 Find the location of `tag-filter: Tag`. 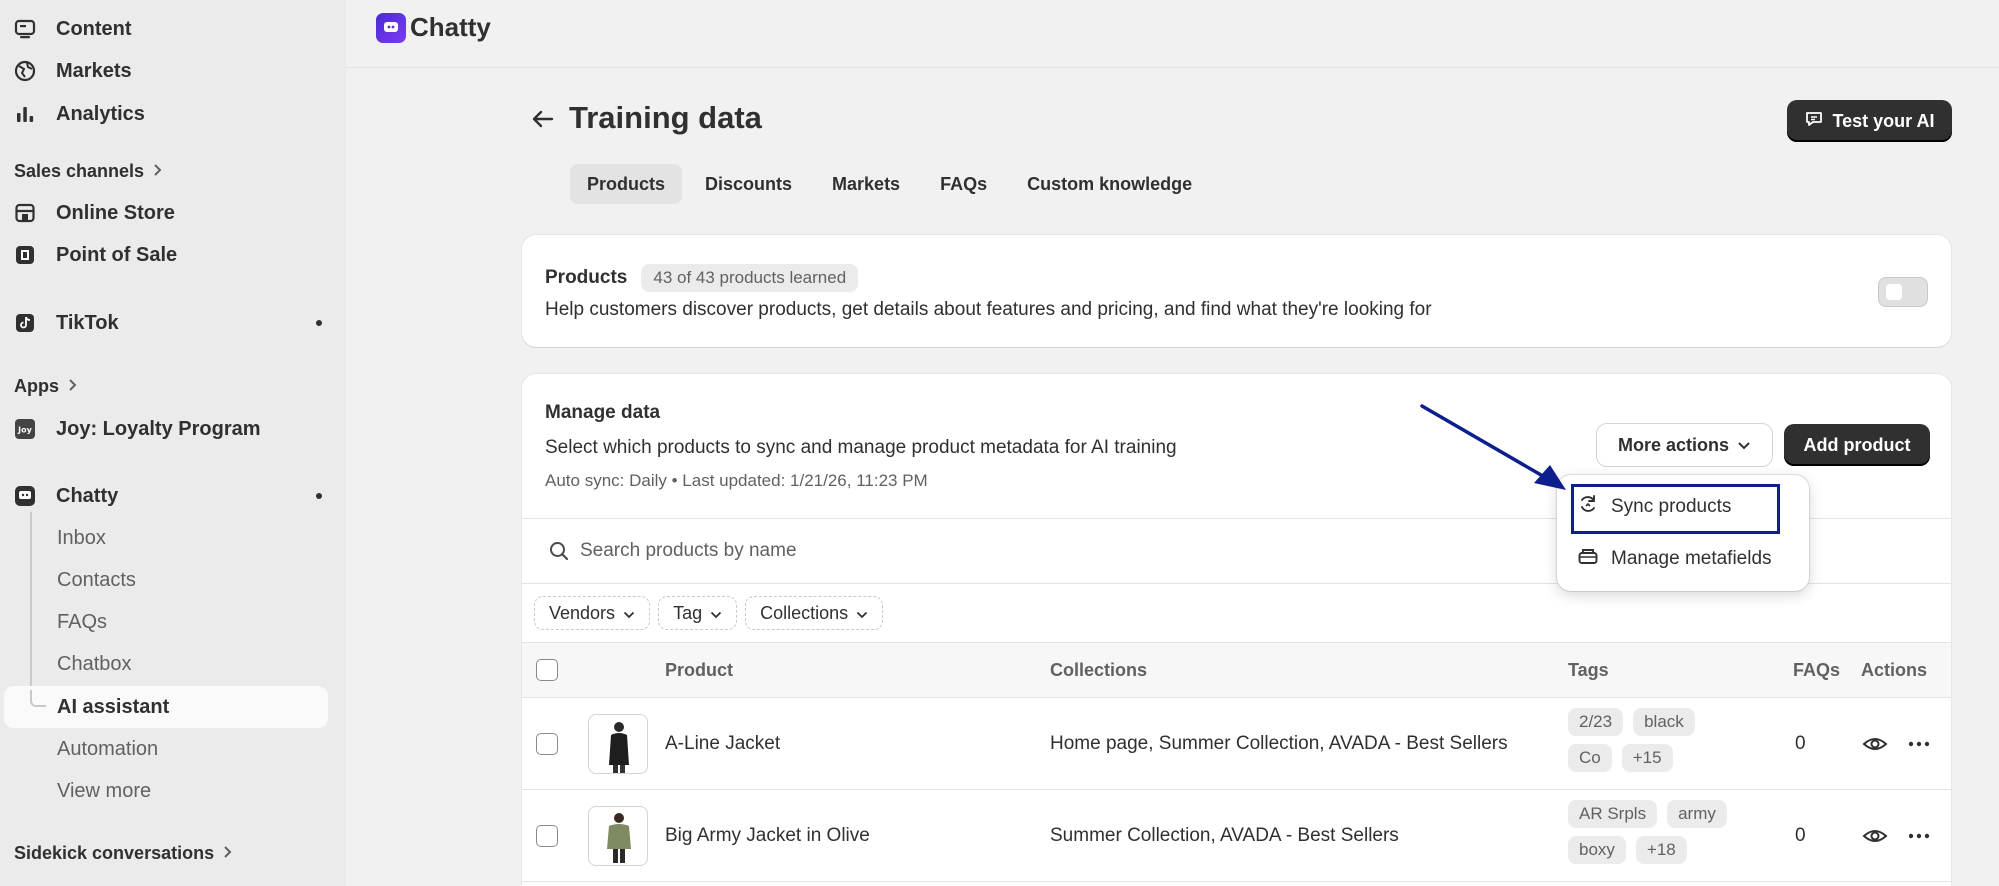

tag-filter: Tag is located at coordinates (698, 613).